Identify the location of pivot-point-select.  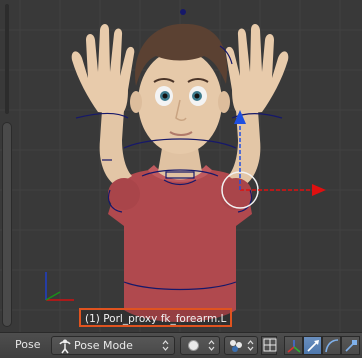
(241, 345).